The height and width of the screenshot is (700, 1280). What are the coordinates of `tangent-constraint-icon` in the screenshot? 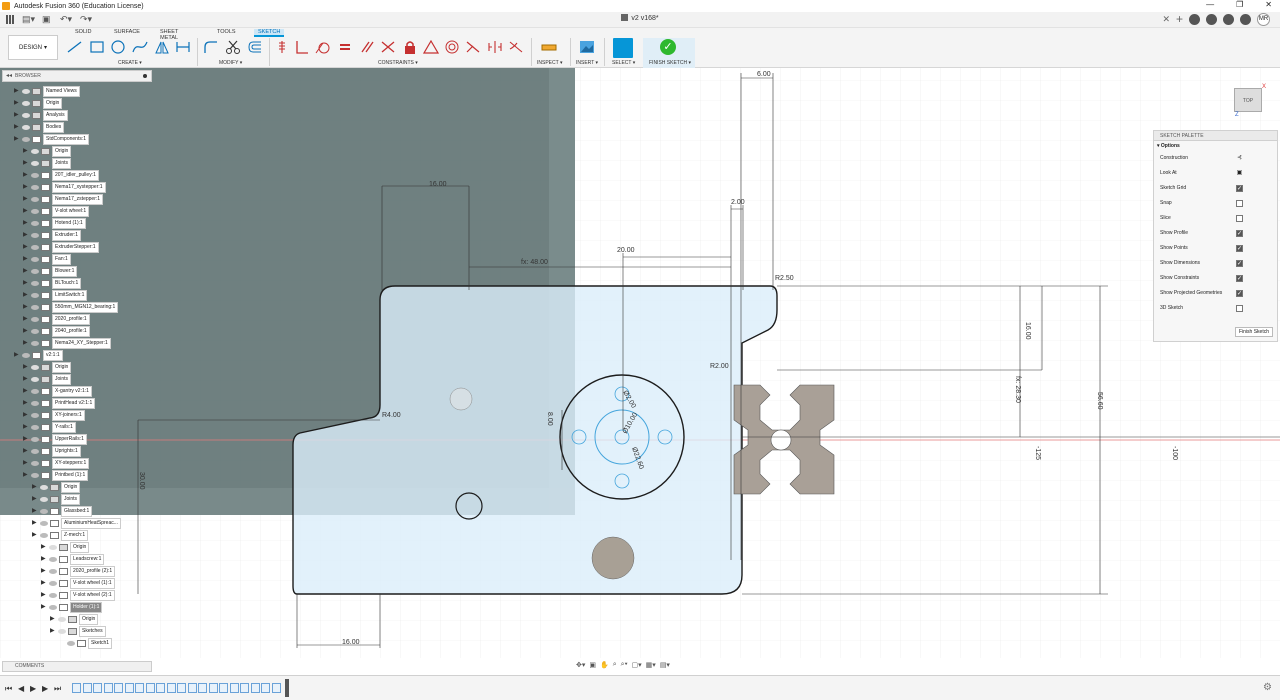 It's located at (323, 47).